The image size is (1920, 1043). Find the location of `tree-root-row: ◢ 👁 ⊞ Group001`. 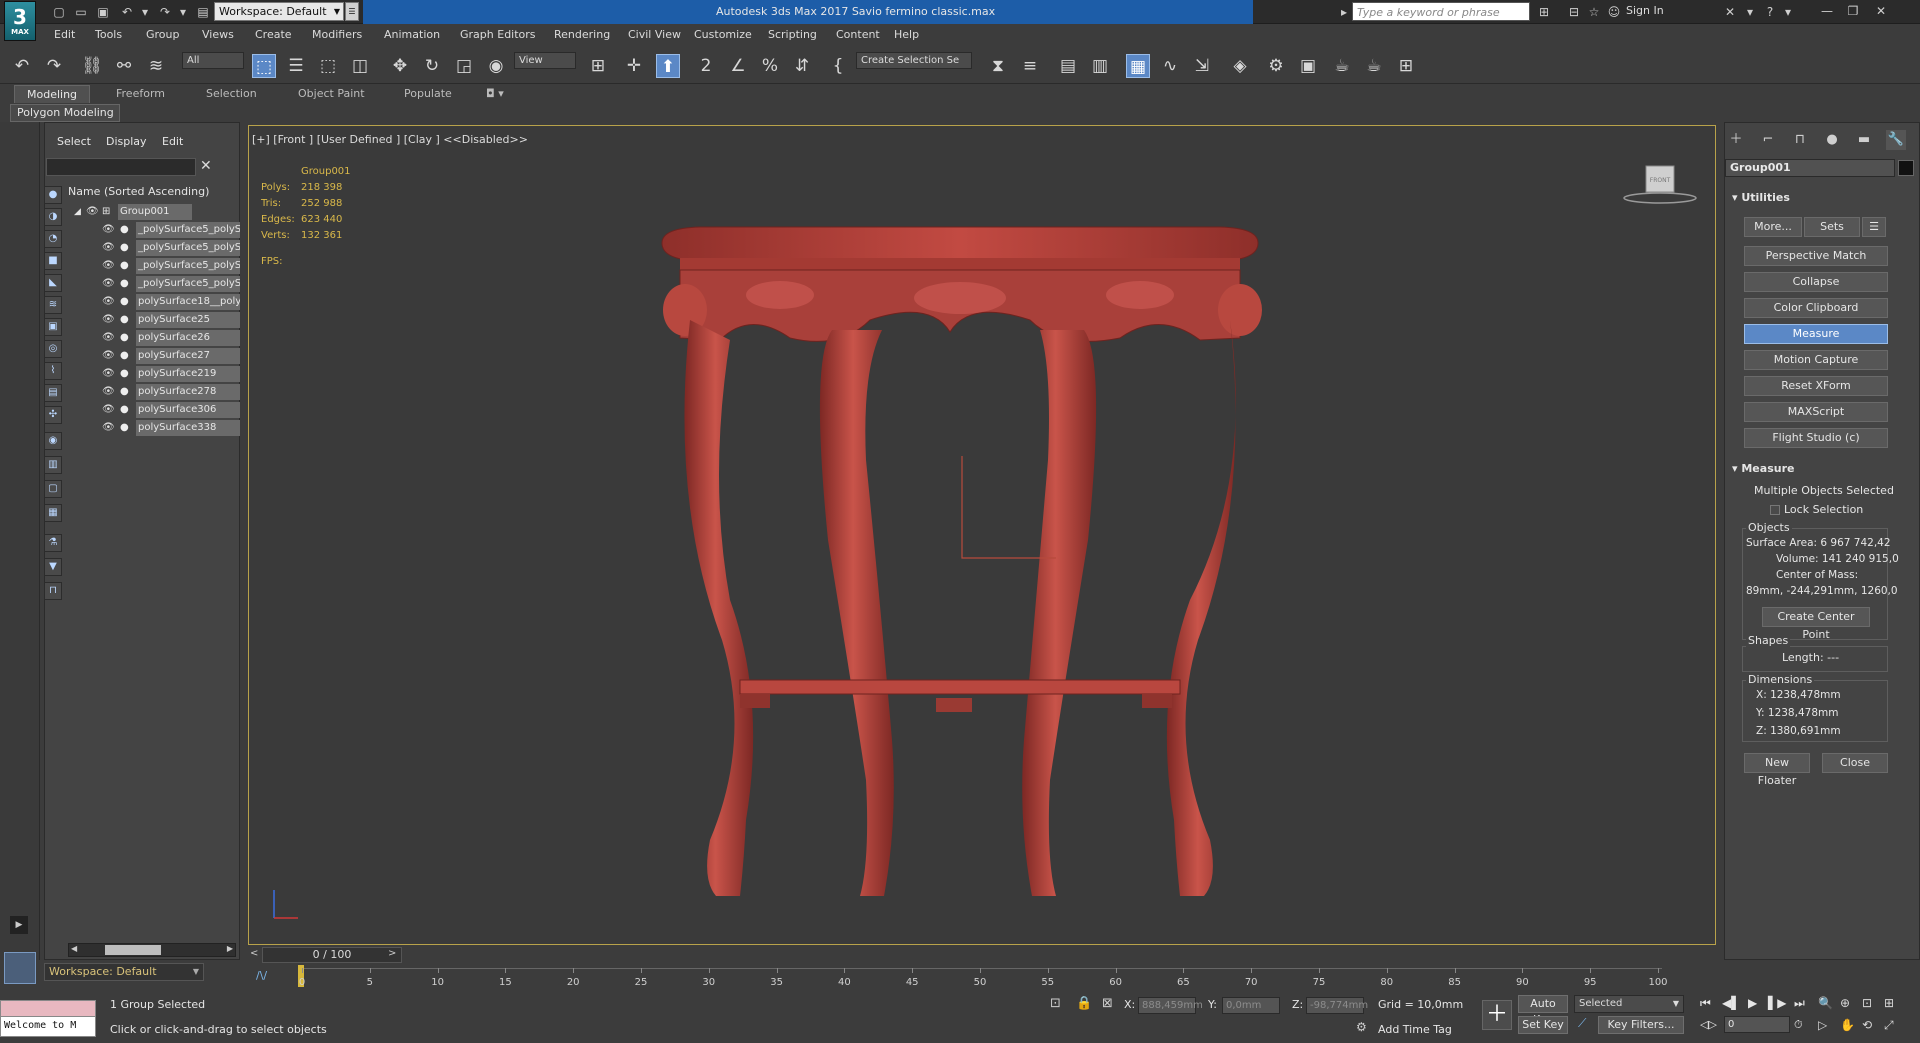

tree-root-row: ◢ 👁 ⊞ Group001 is located at coordinates (155, 212).